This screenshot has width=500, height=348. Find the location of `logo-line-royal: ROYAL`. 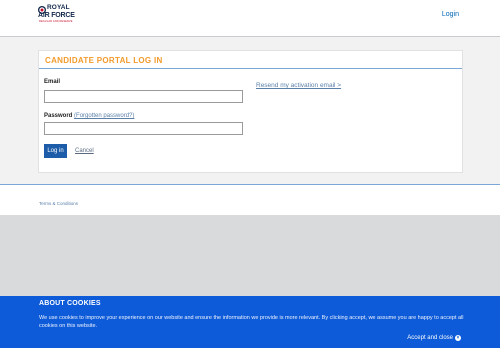

logo-line-royal: ROYAL is located at coordinates (58, 7).